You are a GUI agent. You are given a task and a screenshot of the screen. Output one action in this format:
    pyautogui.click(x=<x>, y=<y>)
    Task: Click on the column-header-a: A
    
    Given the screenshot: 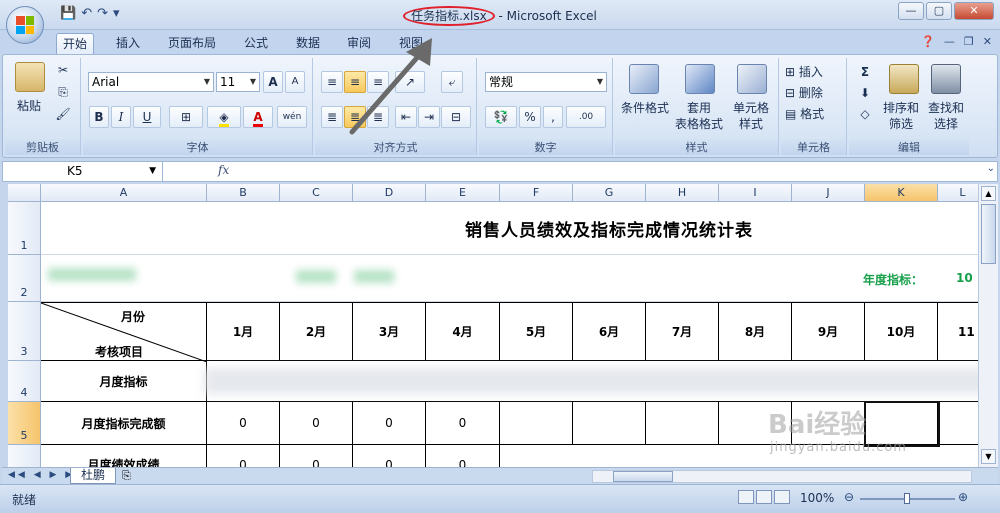 What is the action you would take?
    pyautogui.click(x=124, y=193)
    